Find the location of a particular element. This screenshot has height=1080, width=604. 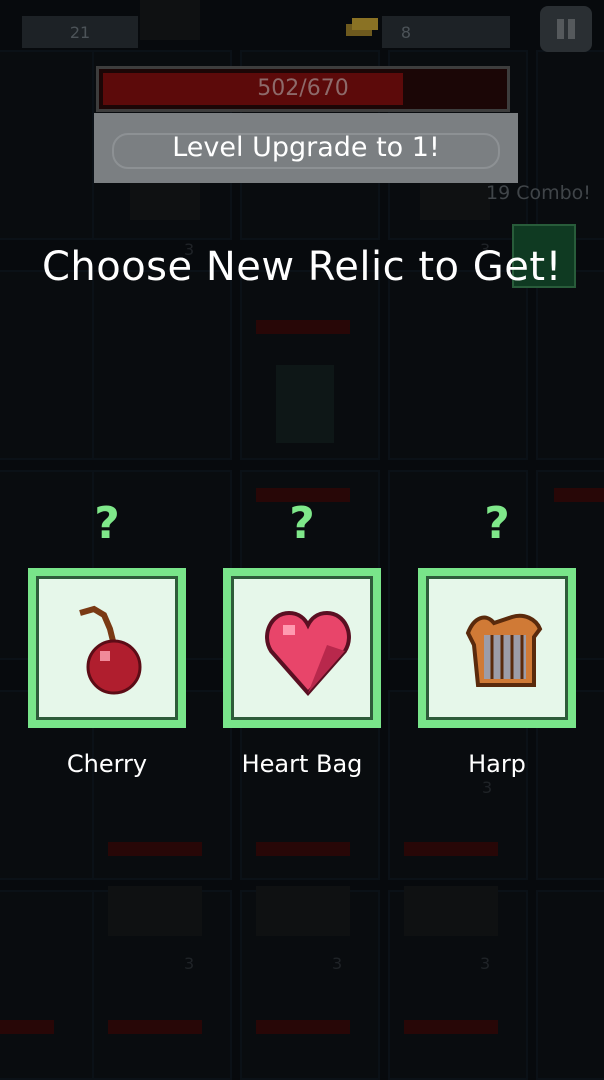

banner-text: Level Upgrade to 1! is located at coordinates (306, 147).